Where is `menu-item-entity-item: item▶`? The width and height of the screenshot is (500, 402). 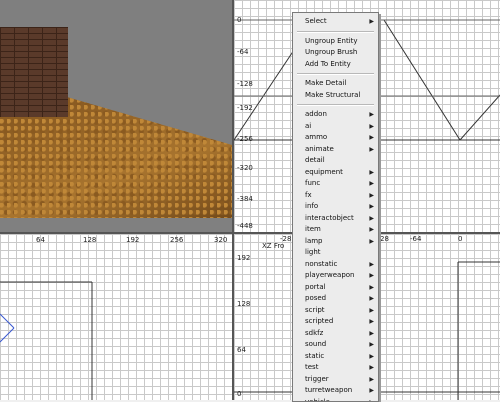 menu-item-entity-item: item▶ is located at coordinates (335, 230).